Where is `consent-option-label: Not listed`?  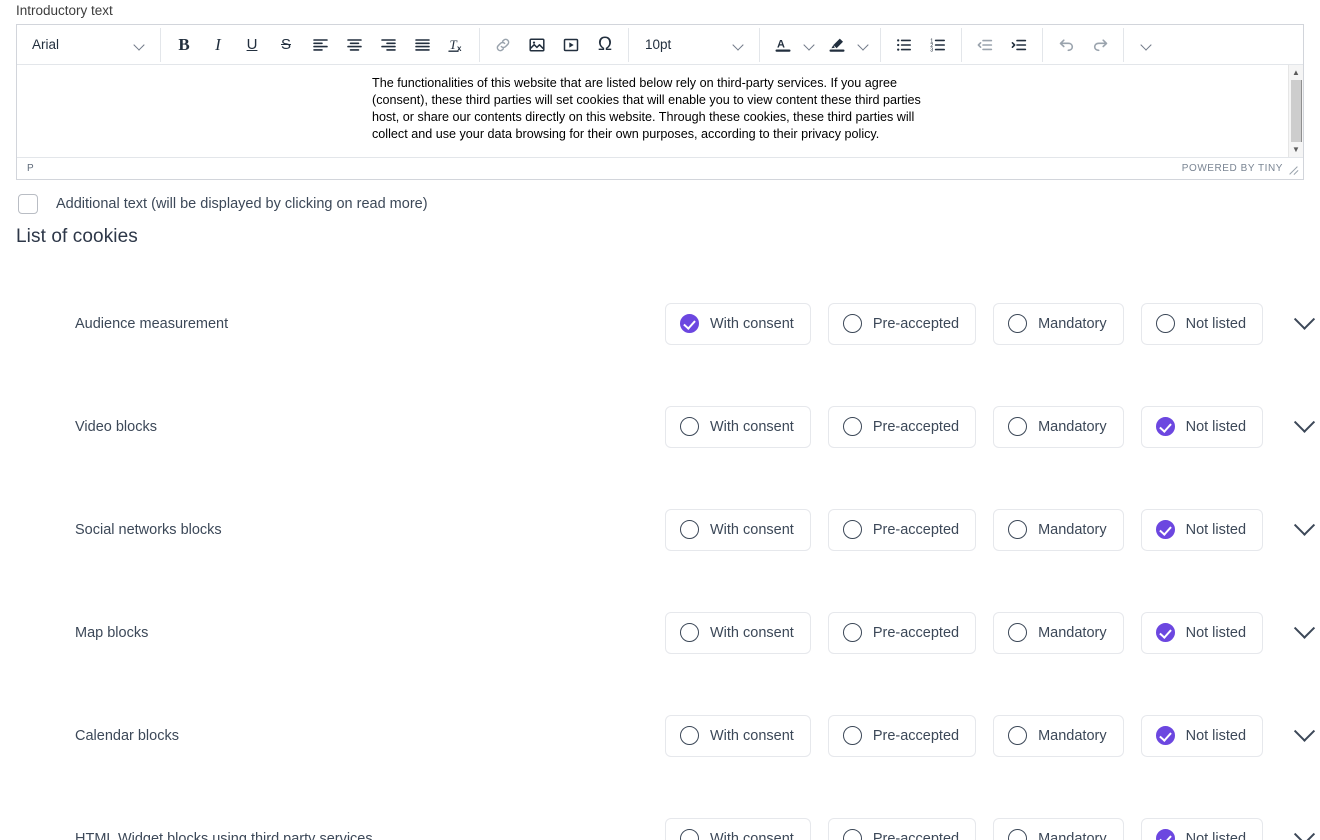 consent-option-label: Not listed is located at coordinates (1216, 835).